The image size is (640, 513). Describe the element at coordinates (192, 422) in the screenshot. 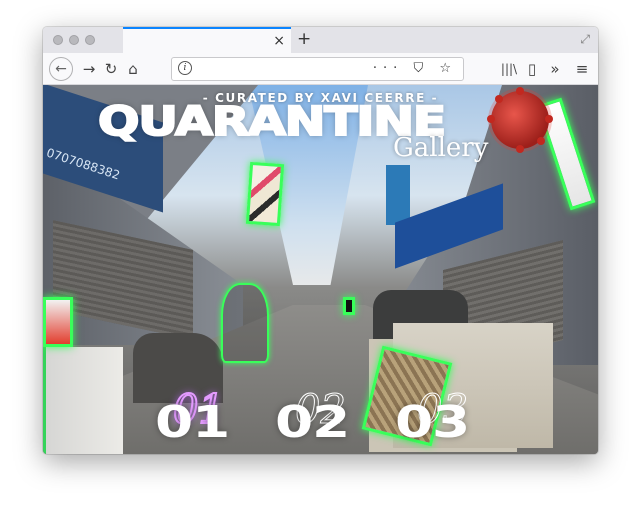

I see `room-1-link: 01` at that location.